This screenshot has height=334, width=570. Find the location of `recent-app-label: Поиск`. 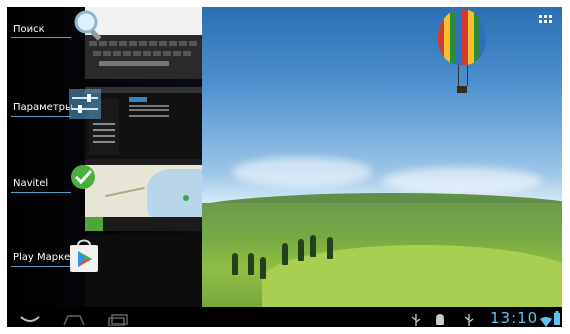

recent-app-label: Поиск is located at coordinates (29, 29).